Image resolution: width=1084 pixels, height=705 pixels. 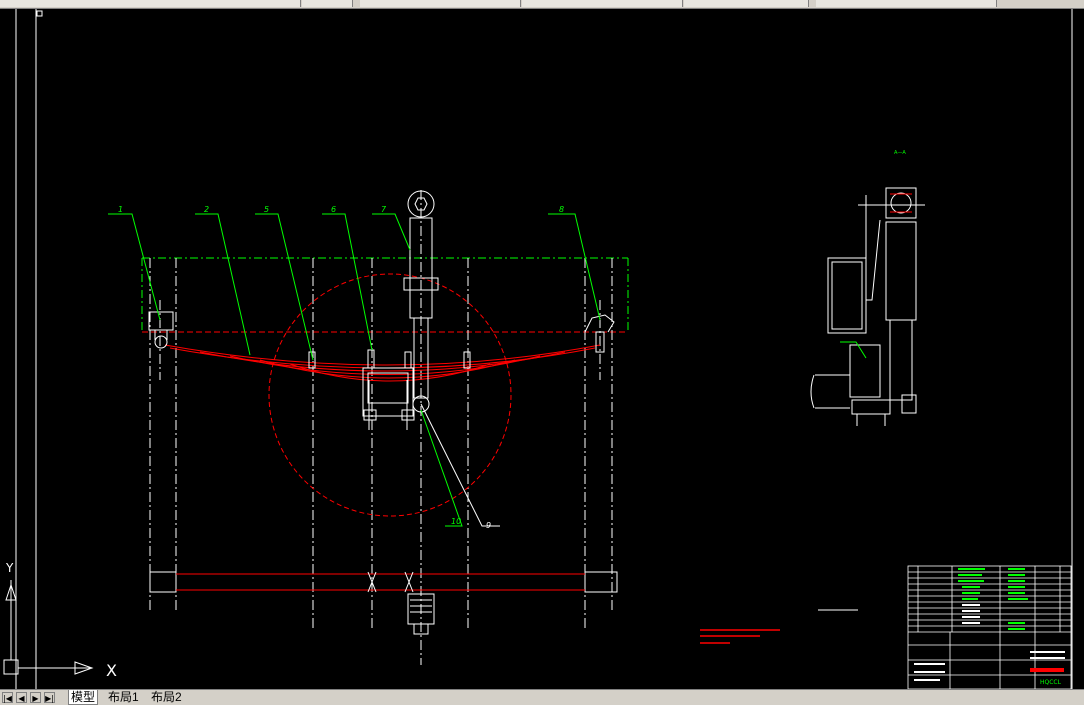 I want to click on ucs-x-label: X, so click(x=111, y=670).